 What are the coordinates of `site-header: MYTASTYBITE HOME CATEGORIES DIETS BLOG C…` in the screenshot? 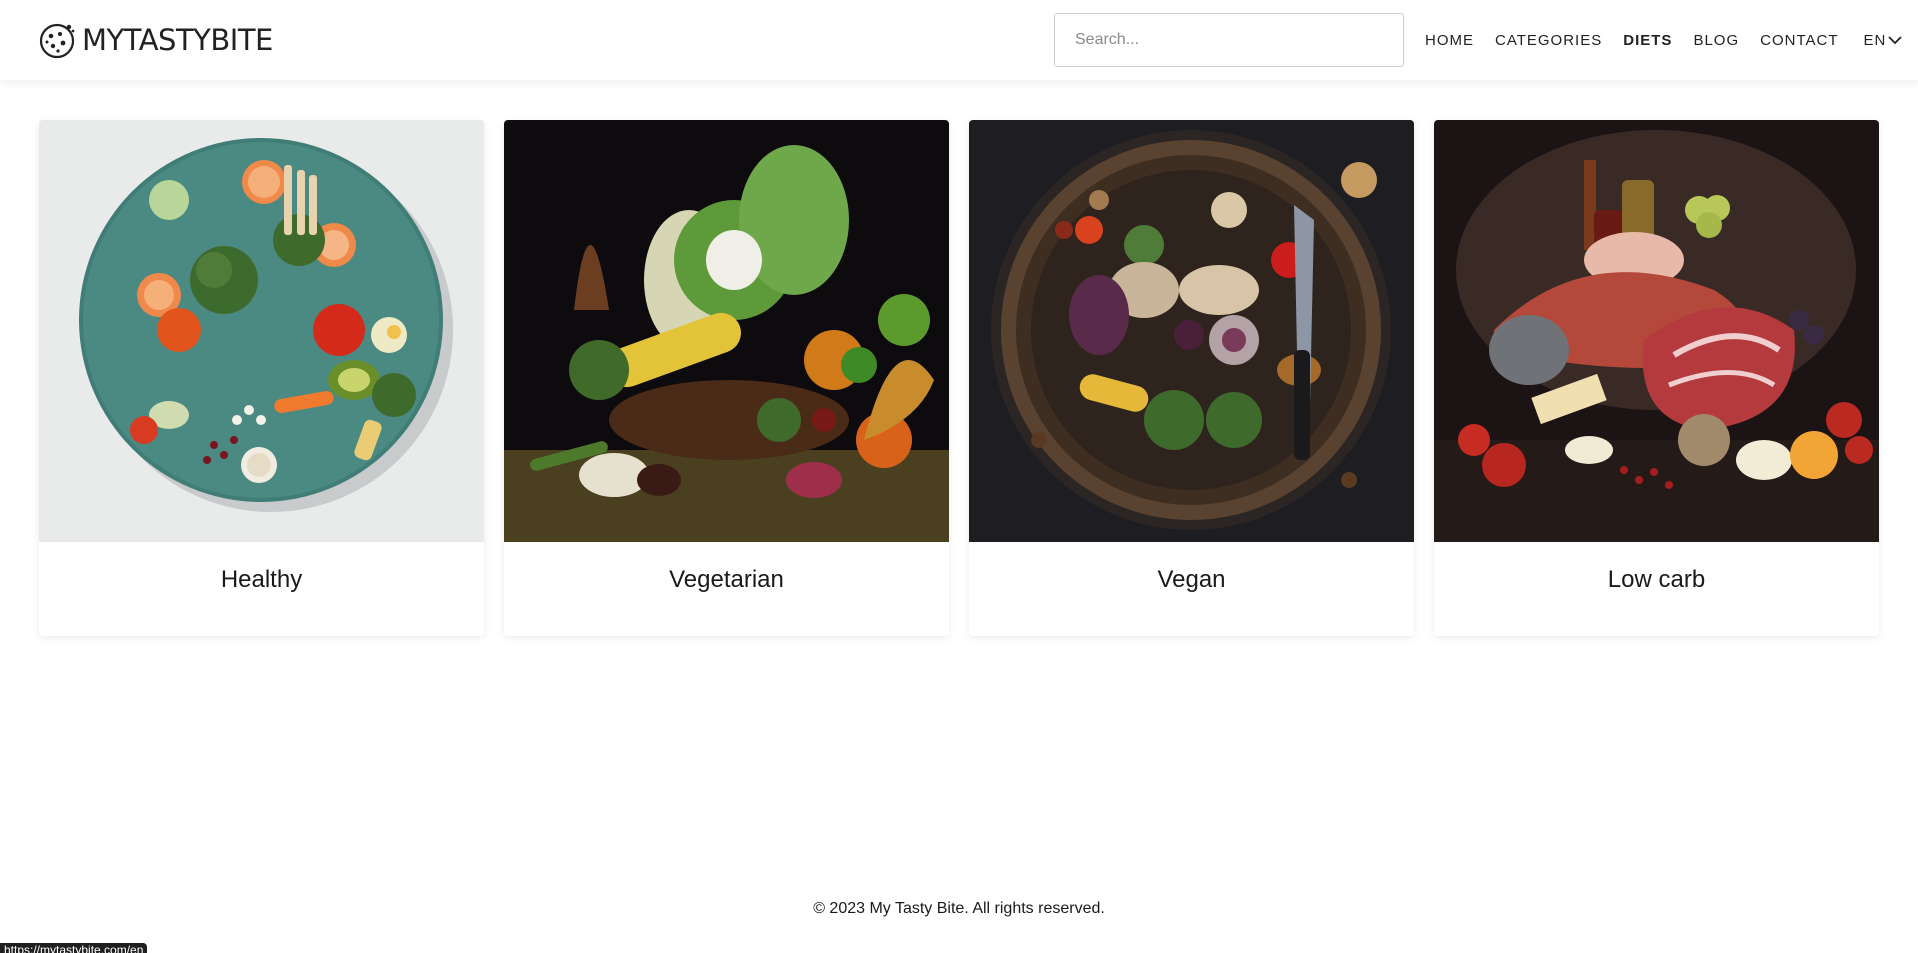 It's located at (959, 40).